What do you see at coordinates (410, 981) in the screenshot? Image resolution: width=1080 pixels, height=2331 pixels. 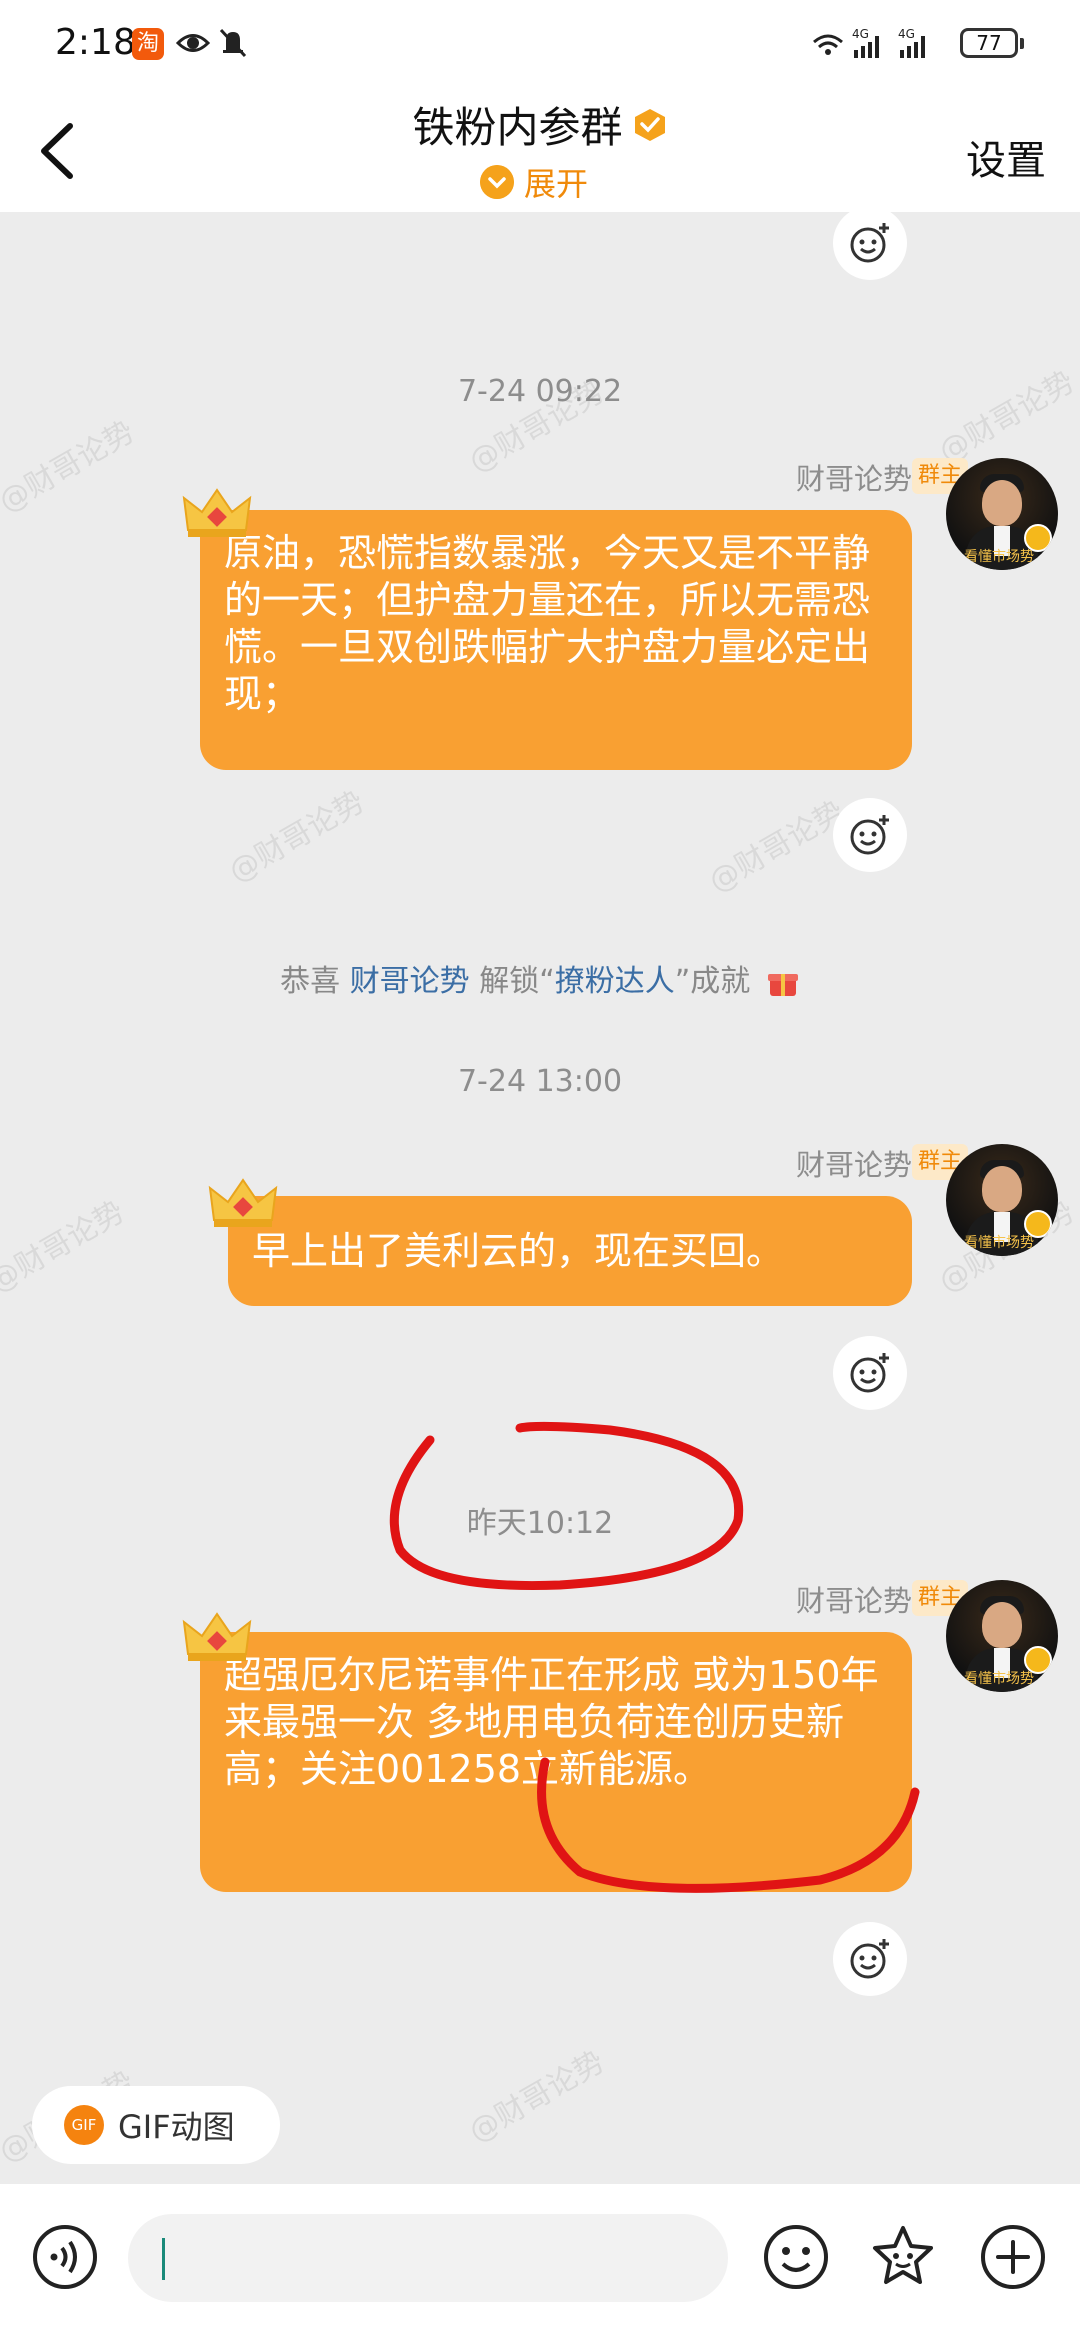 I see `system-user-link: 财哥论势` at bounding box center [410, 981].